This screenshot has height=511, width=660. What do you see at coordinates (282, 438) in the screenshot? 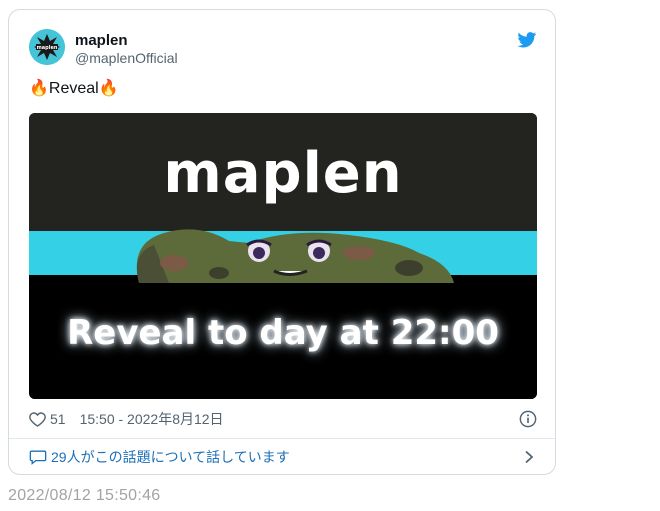
I see `divider` at bounding box center [282, 438].